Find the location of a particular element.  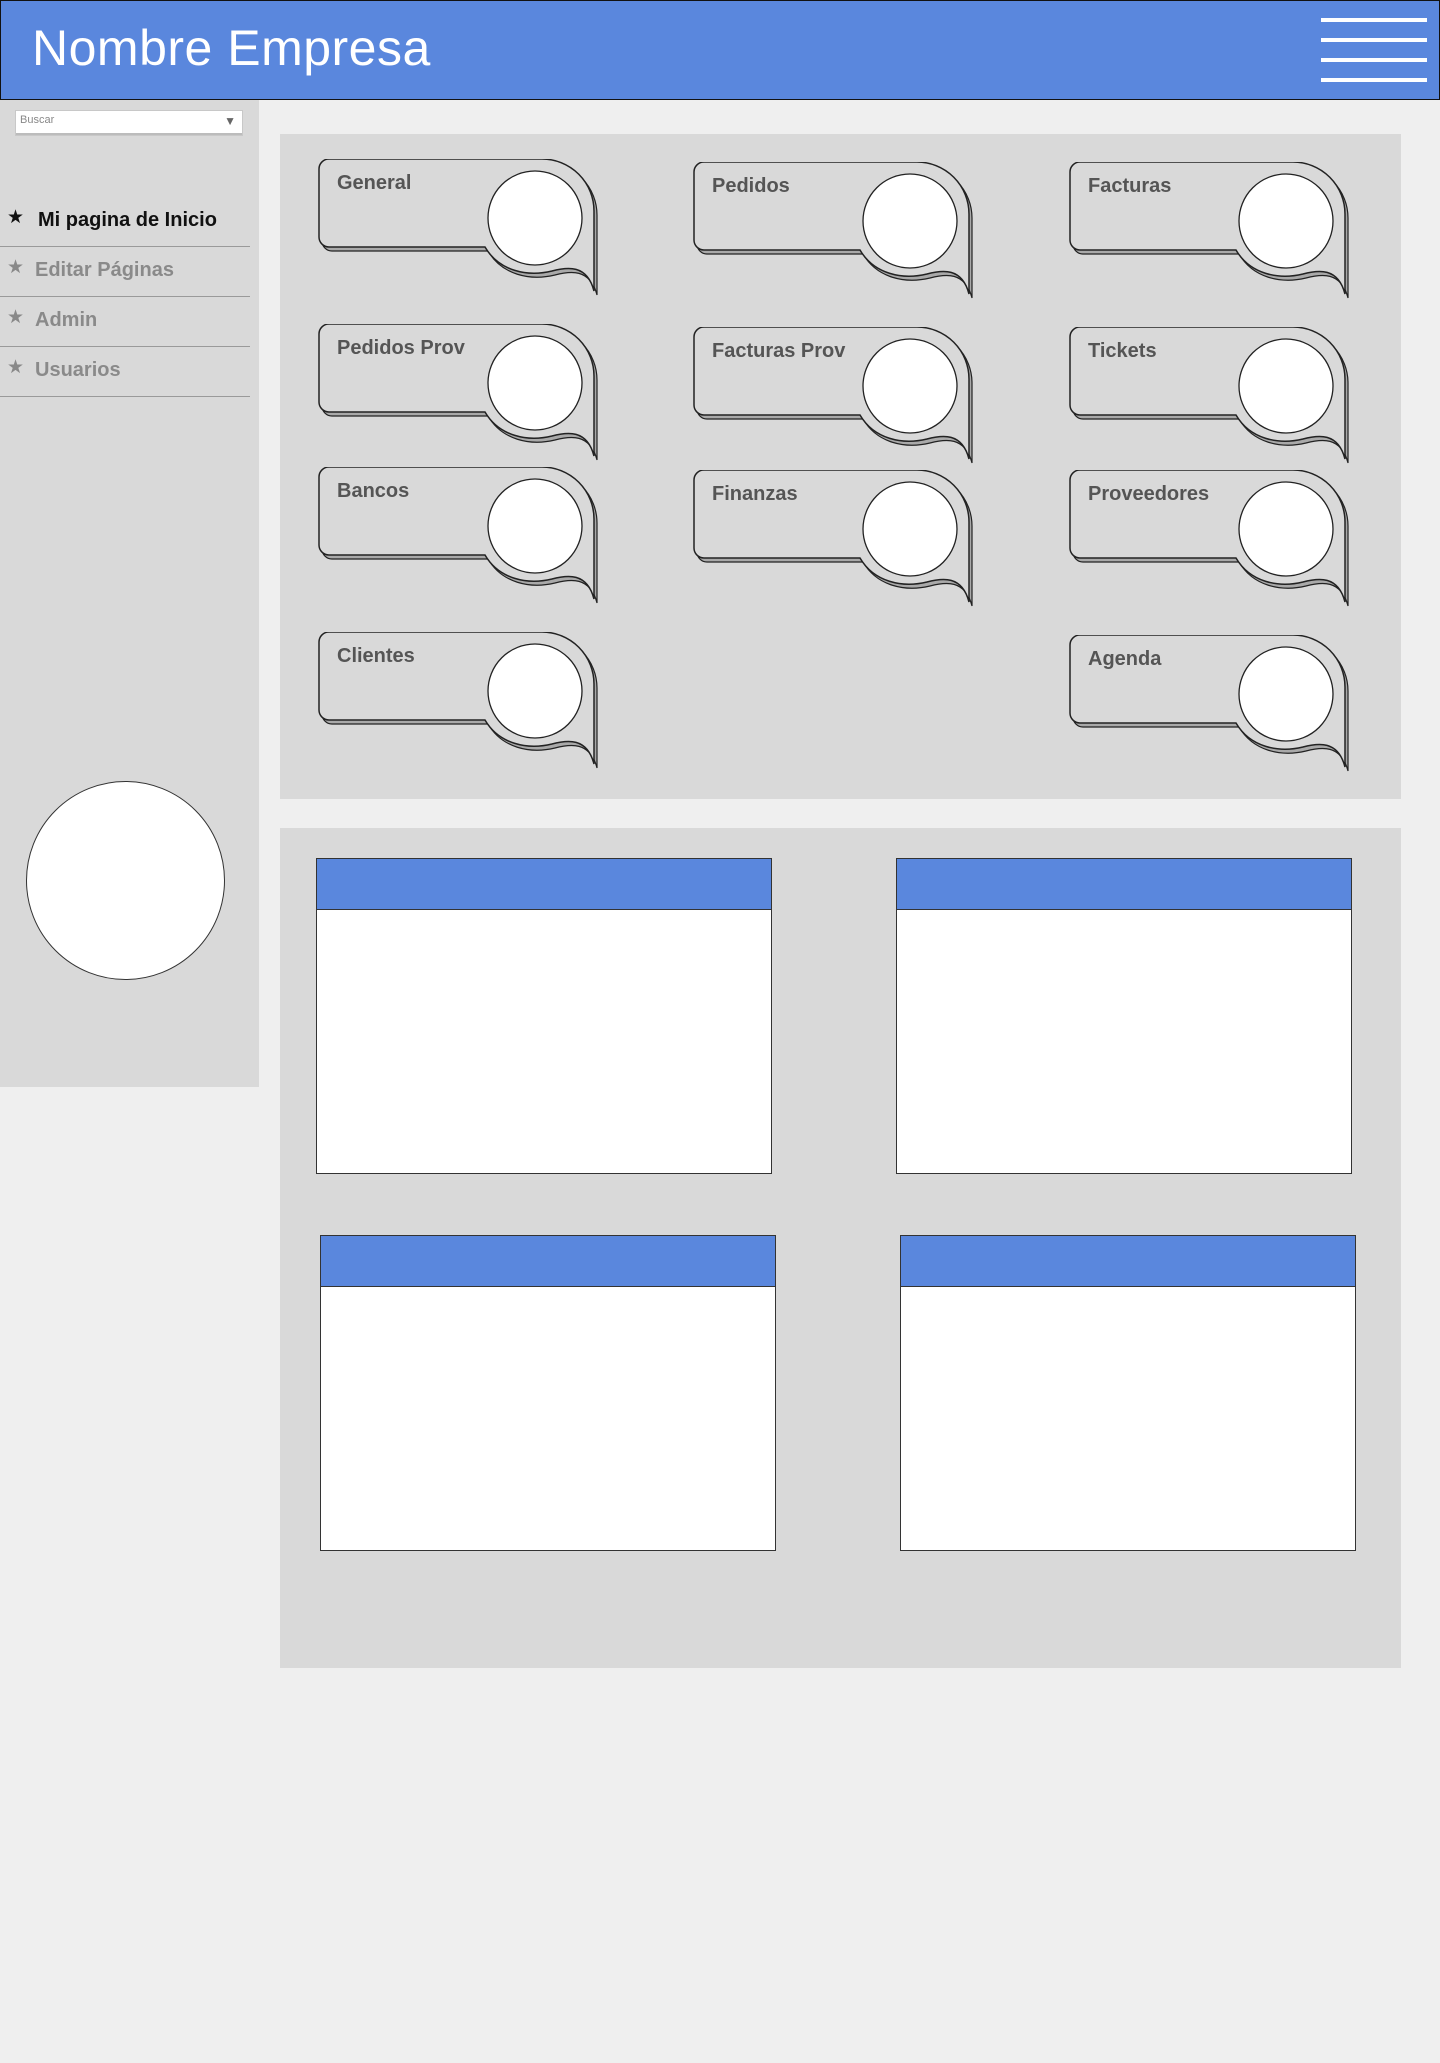

tile-bancos: Bancos is located at coordinates (457, 537).